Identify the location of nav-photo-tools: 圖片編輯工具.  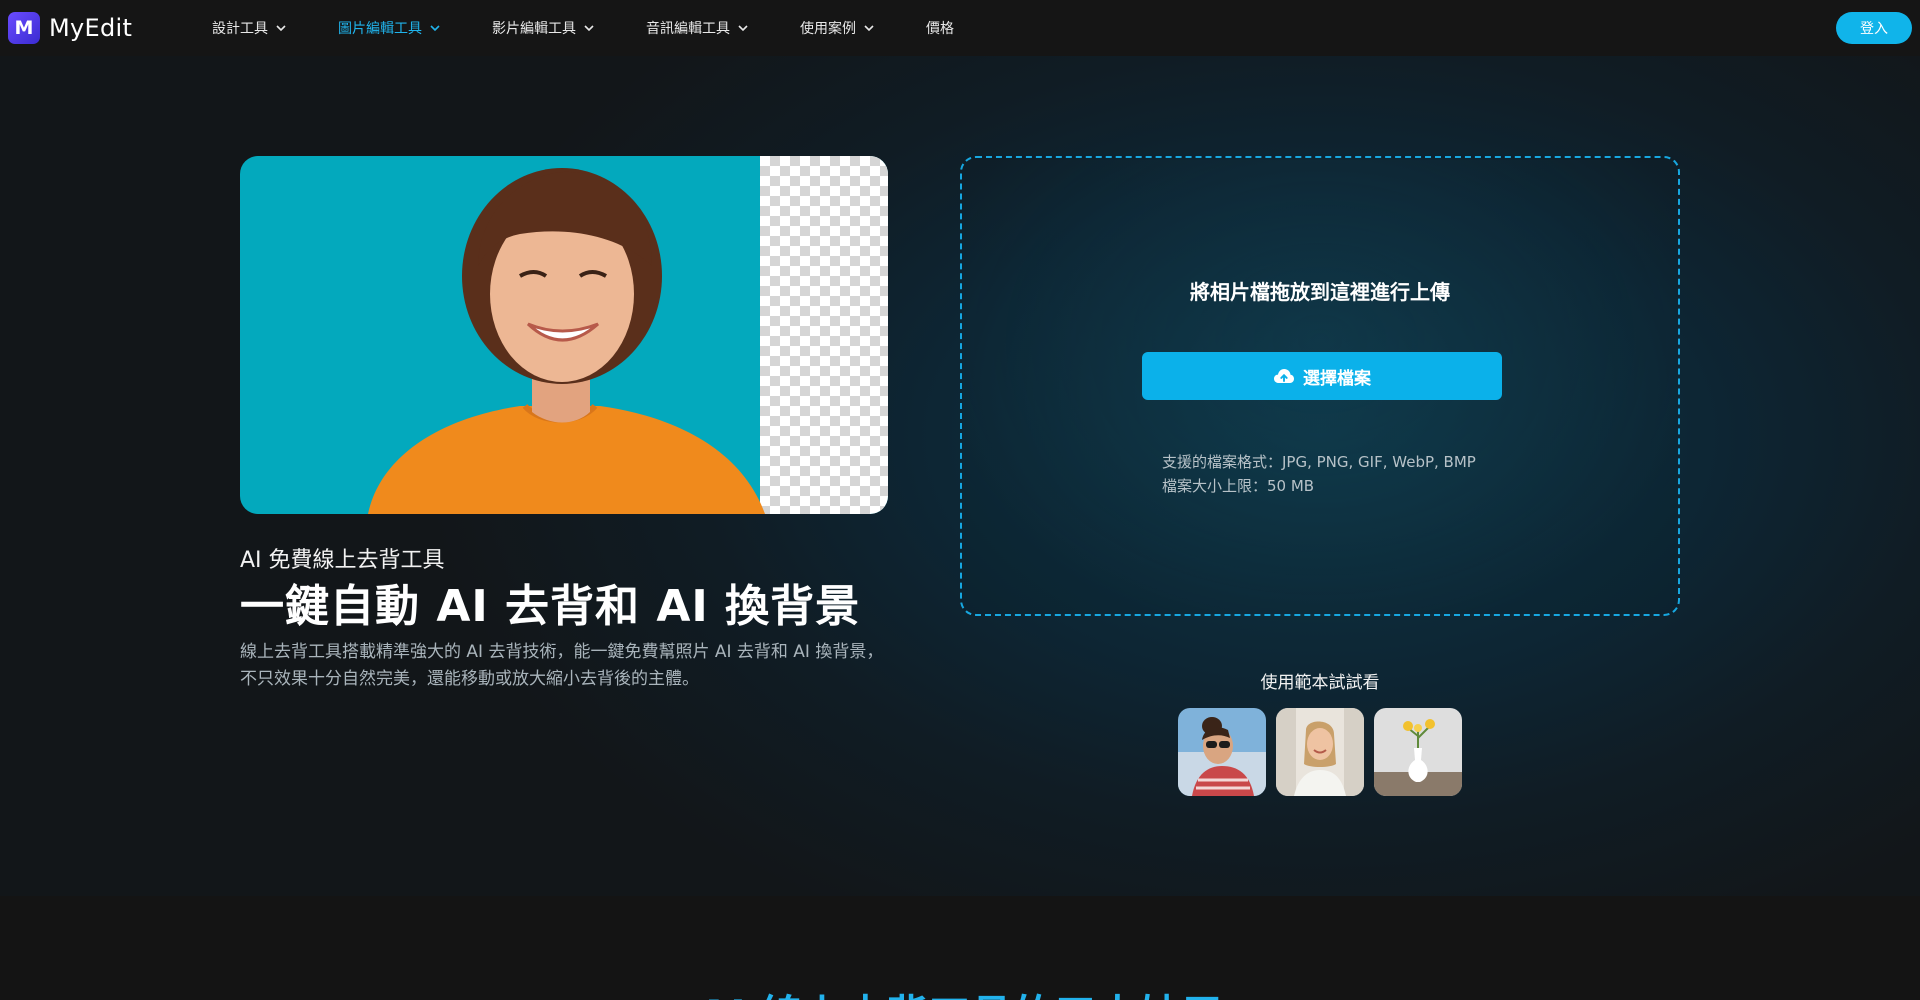
(389, 28).